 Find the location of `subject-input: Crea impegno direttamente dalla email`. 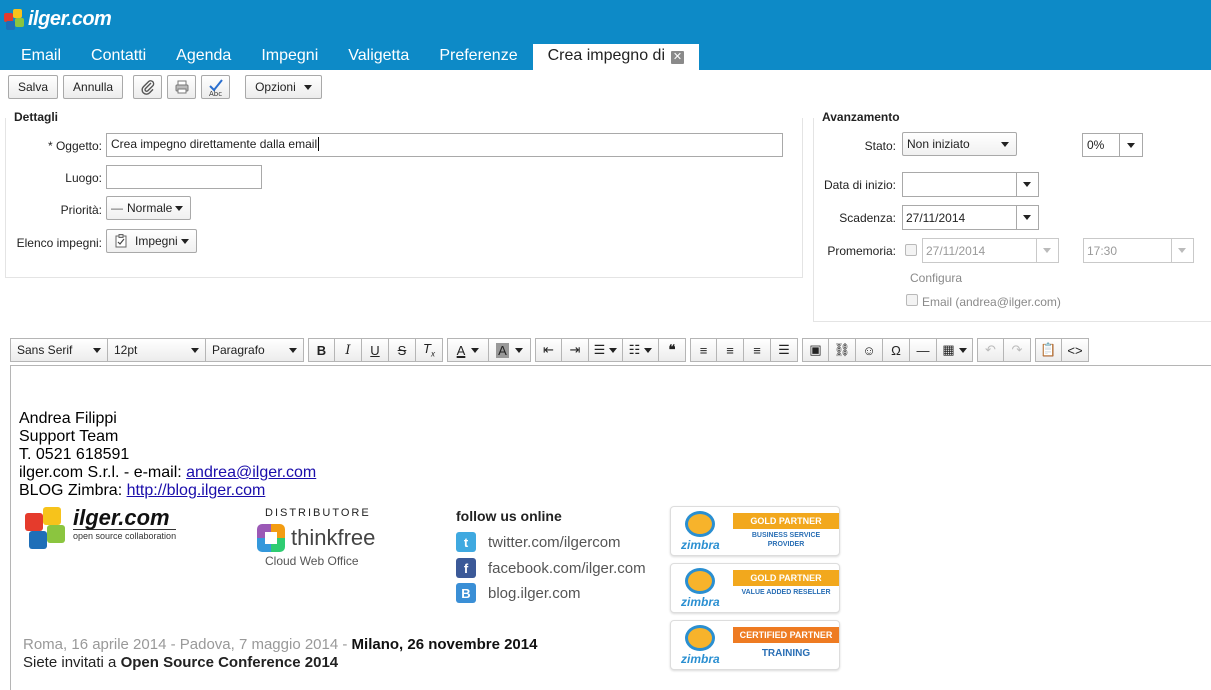

subject-input: Crea impegno direttamente dalla email is located at coordinates (444, 145).